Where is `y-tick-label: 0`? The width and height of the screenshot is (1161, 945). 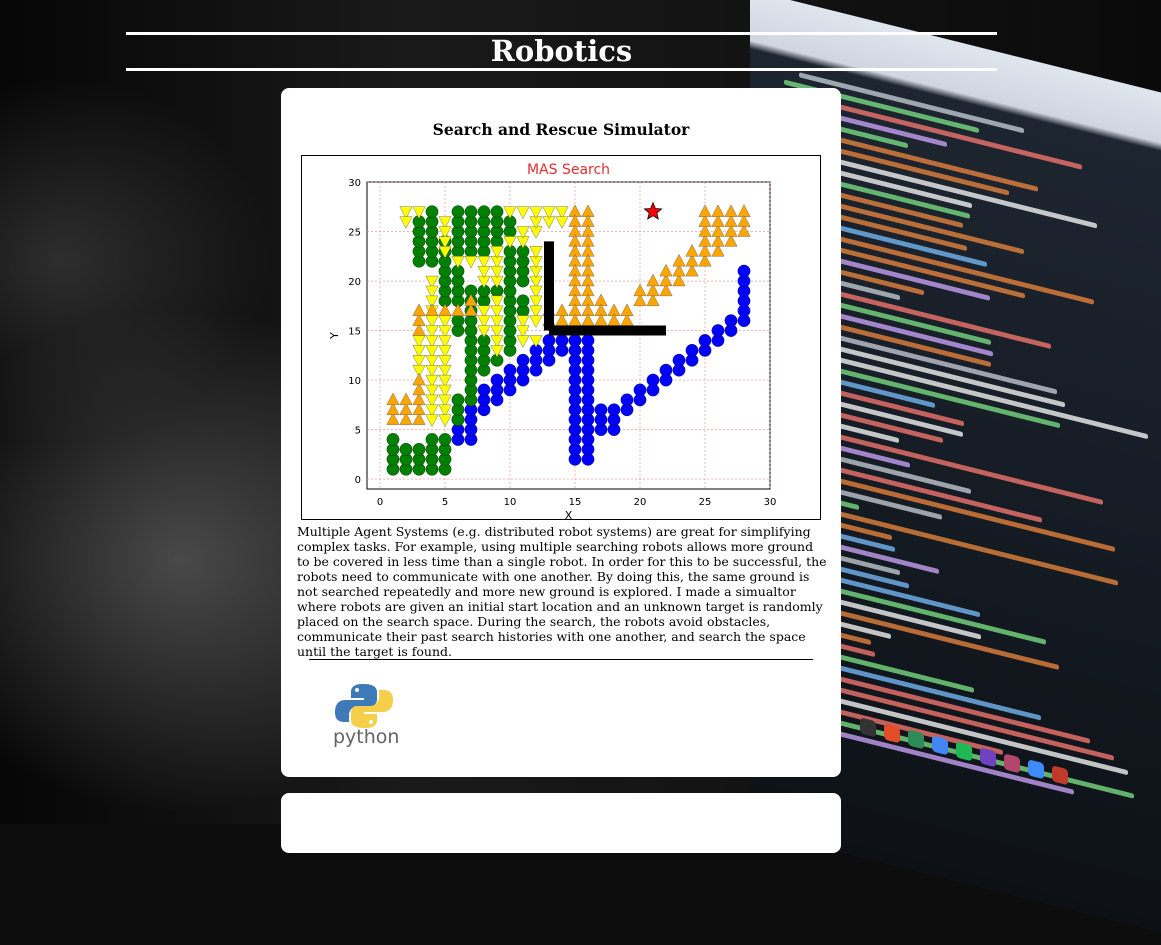
y-tick-label: 0 is located at coordinates (358, 480).